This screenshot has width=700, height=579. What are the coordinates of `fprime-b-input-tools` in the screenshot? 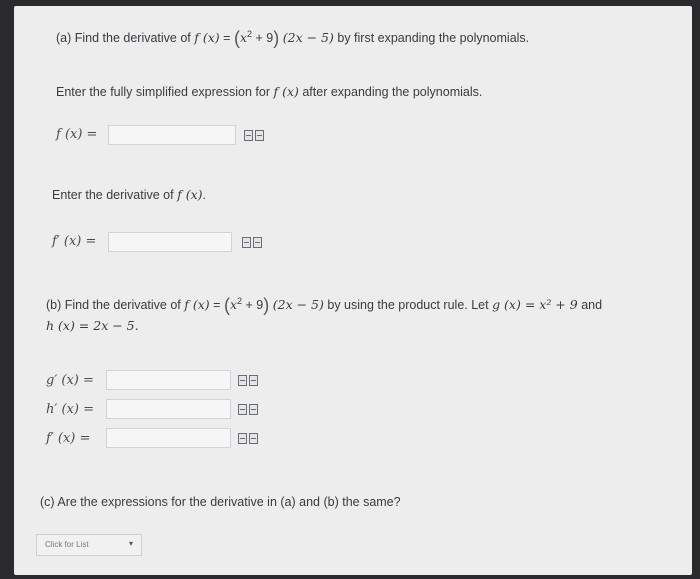 It's located at (248, 438).